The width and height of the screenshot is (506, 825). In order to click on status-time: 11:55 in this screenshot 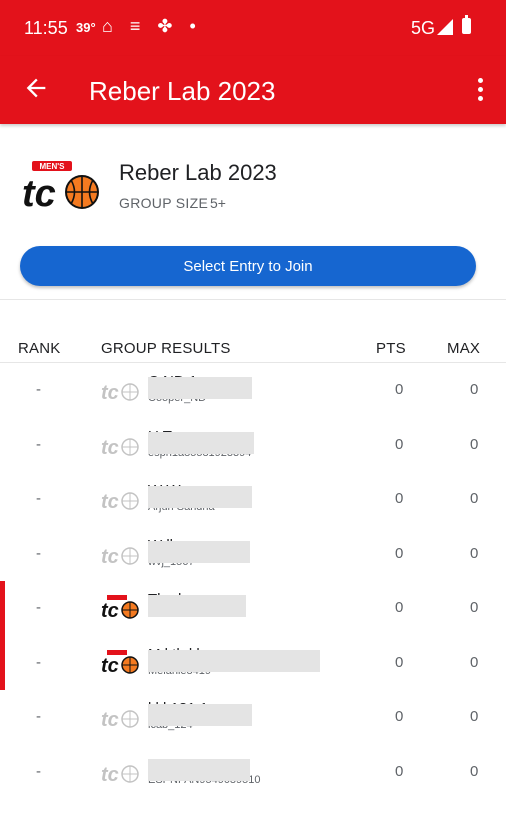, I will do `click(46, 28)`.